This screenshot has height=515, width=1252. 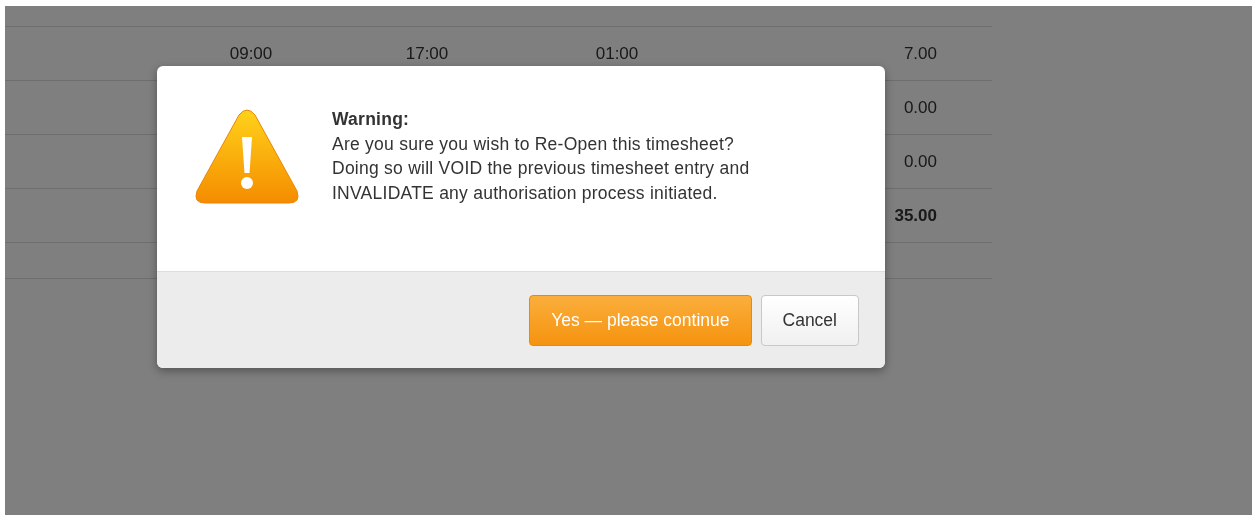 I want to click on table-cell: 09:00, so click(x=251, y=53).